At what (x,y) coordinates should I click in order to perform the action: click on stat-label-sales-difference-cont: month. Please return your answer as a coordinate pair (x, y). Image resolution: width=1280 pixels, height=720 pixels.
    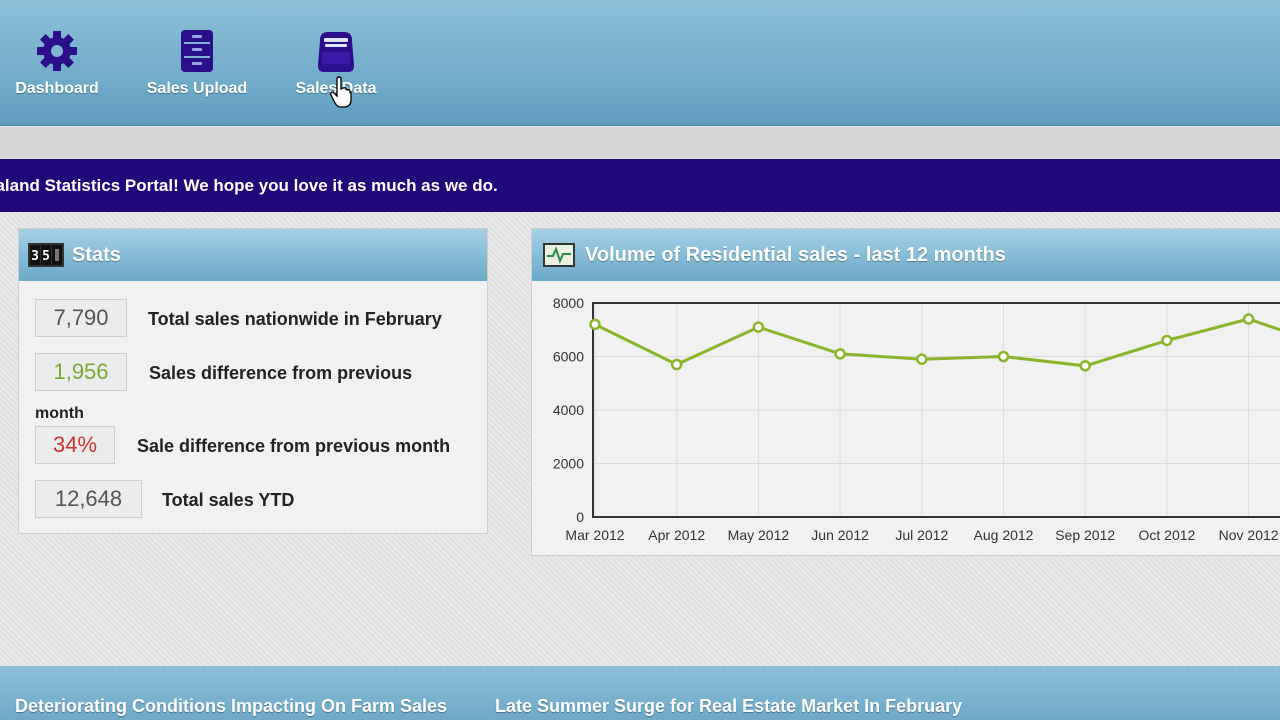
    Looking at the image, I should click on (59, 413).